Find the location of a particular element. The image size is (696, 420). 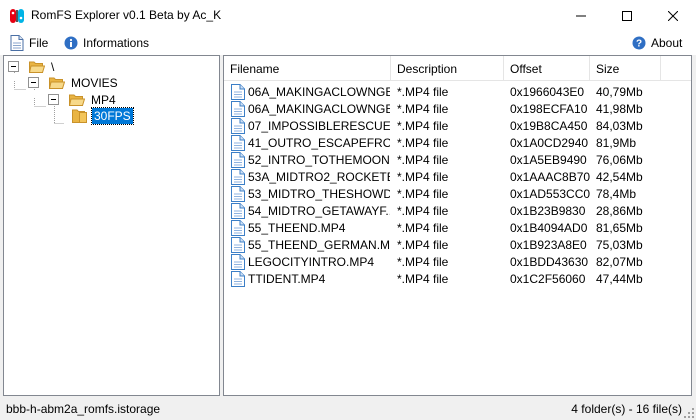

tree-node-movies: MOVIES is located at coordinates (74, 82).